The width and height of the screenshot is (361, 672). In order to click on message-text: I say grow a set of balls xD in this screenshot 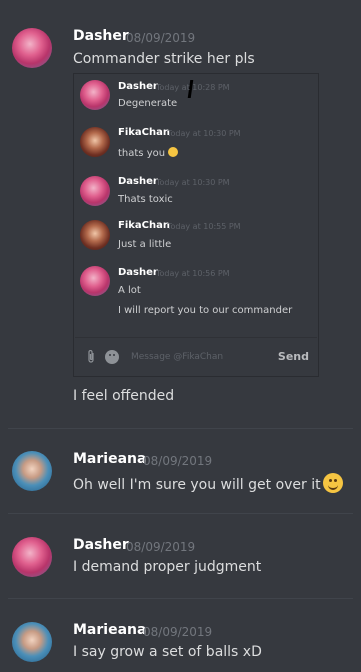, I will do `click(167, 652)`.